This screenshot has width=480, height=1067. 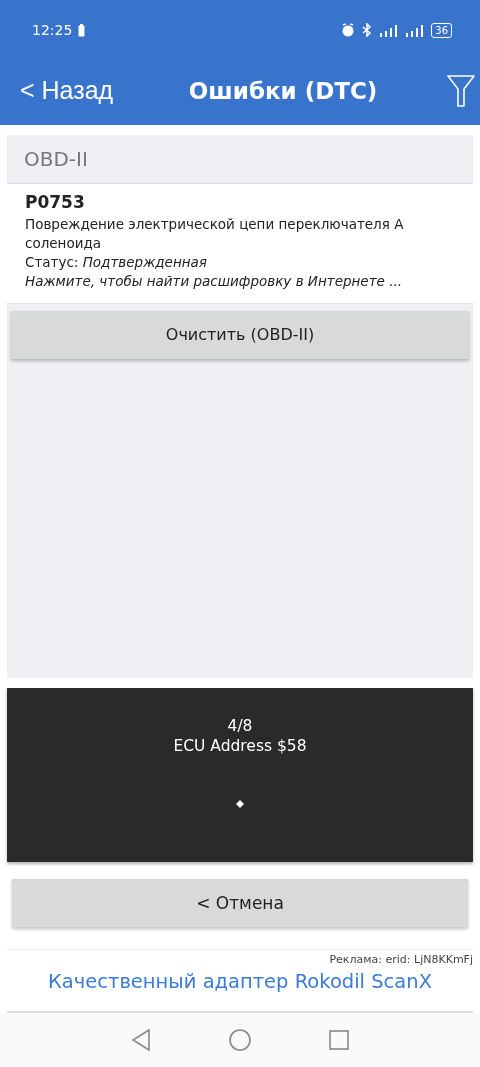 What do you see at coordinates (240, 159) in the screenshot?
I see `section-header: OBD-II` at bounding box center [240, 159].